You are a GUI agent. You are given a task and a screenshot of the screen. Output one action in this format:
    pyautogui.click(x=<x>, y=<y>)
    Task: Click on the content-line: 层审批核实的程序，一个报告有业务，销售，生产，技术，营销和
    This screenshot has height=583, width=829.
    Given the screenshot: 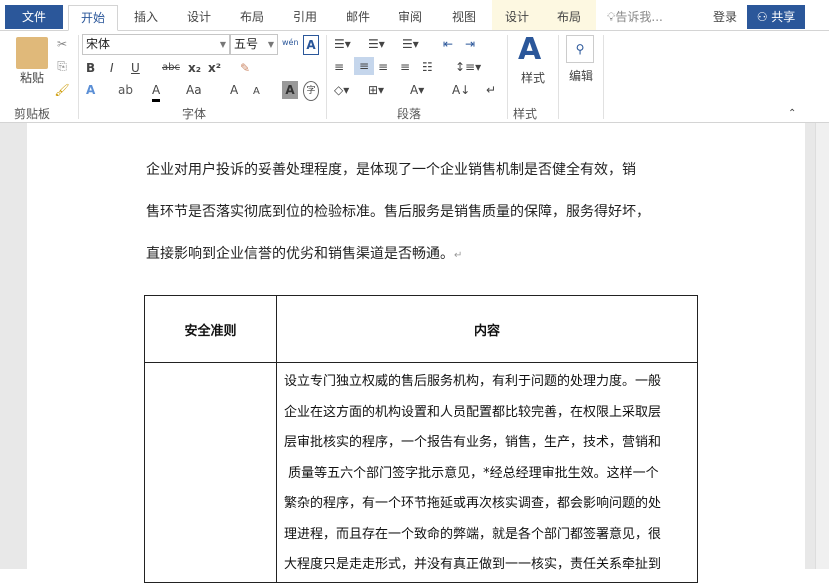 What is the action you would take?
    pyautogui.click(x=473, y=442)
    